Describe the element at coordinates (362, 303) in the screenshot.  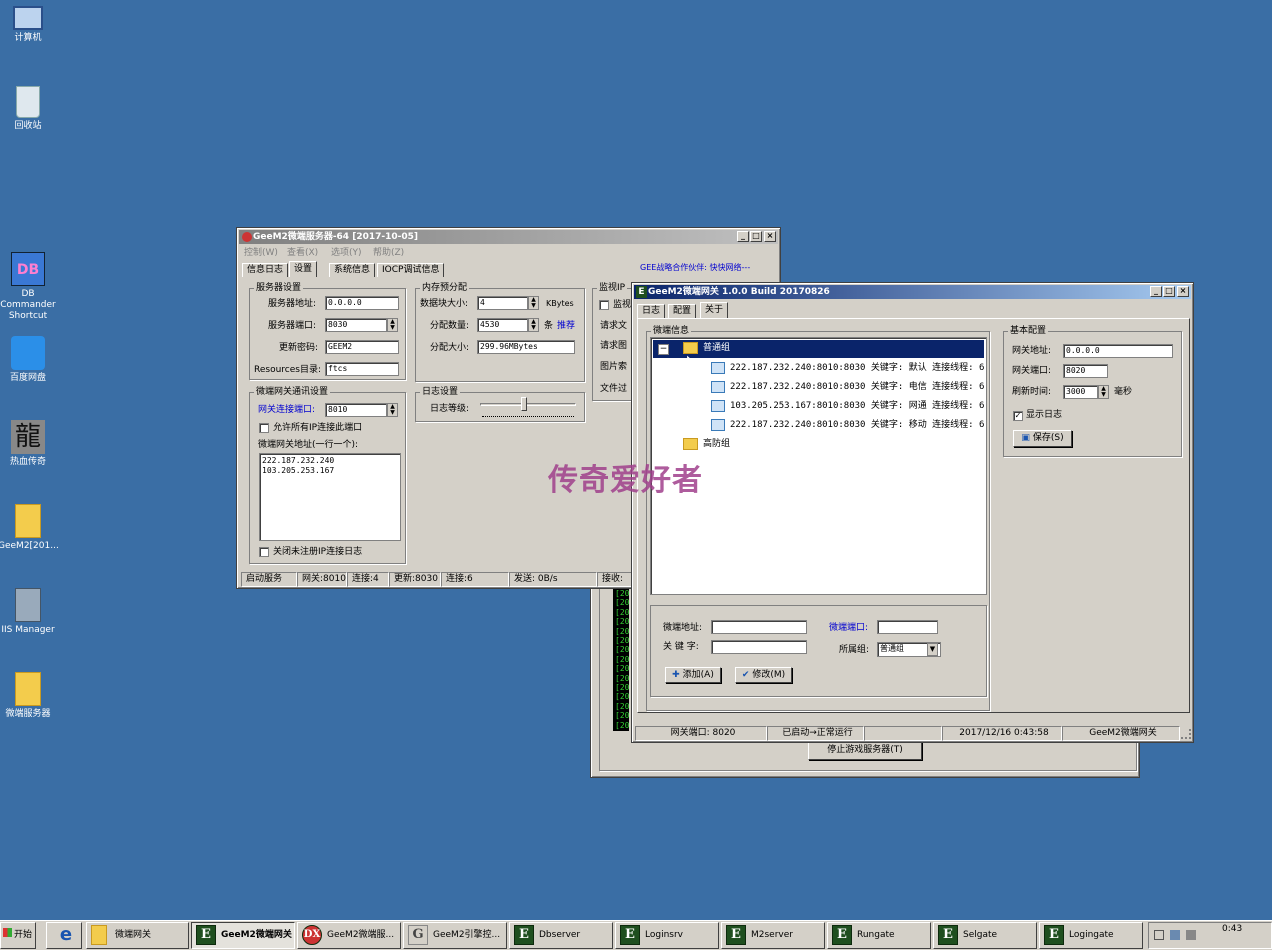
I see `server-addr-input: 0.0.0.0` at that location.